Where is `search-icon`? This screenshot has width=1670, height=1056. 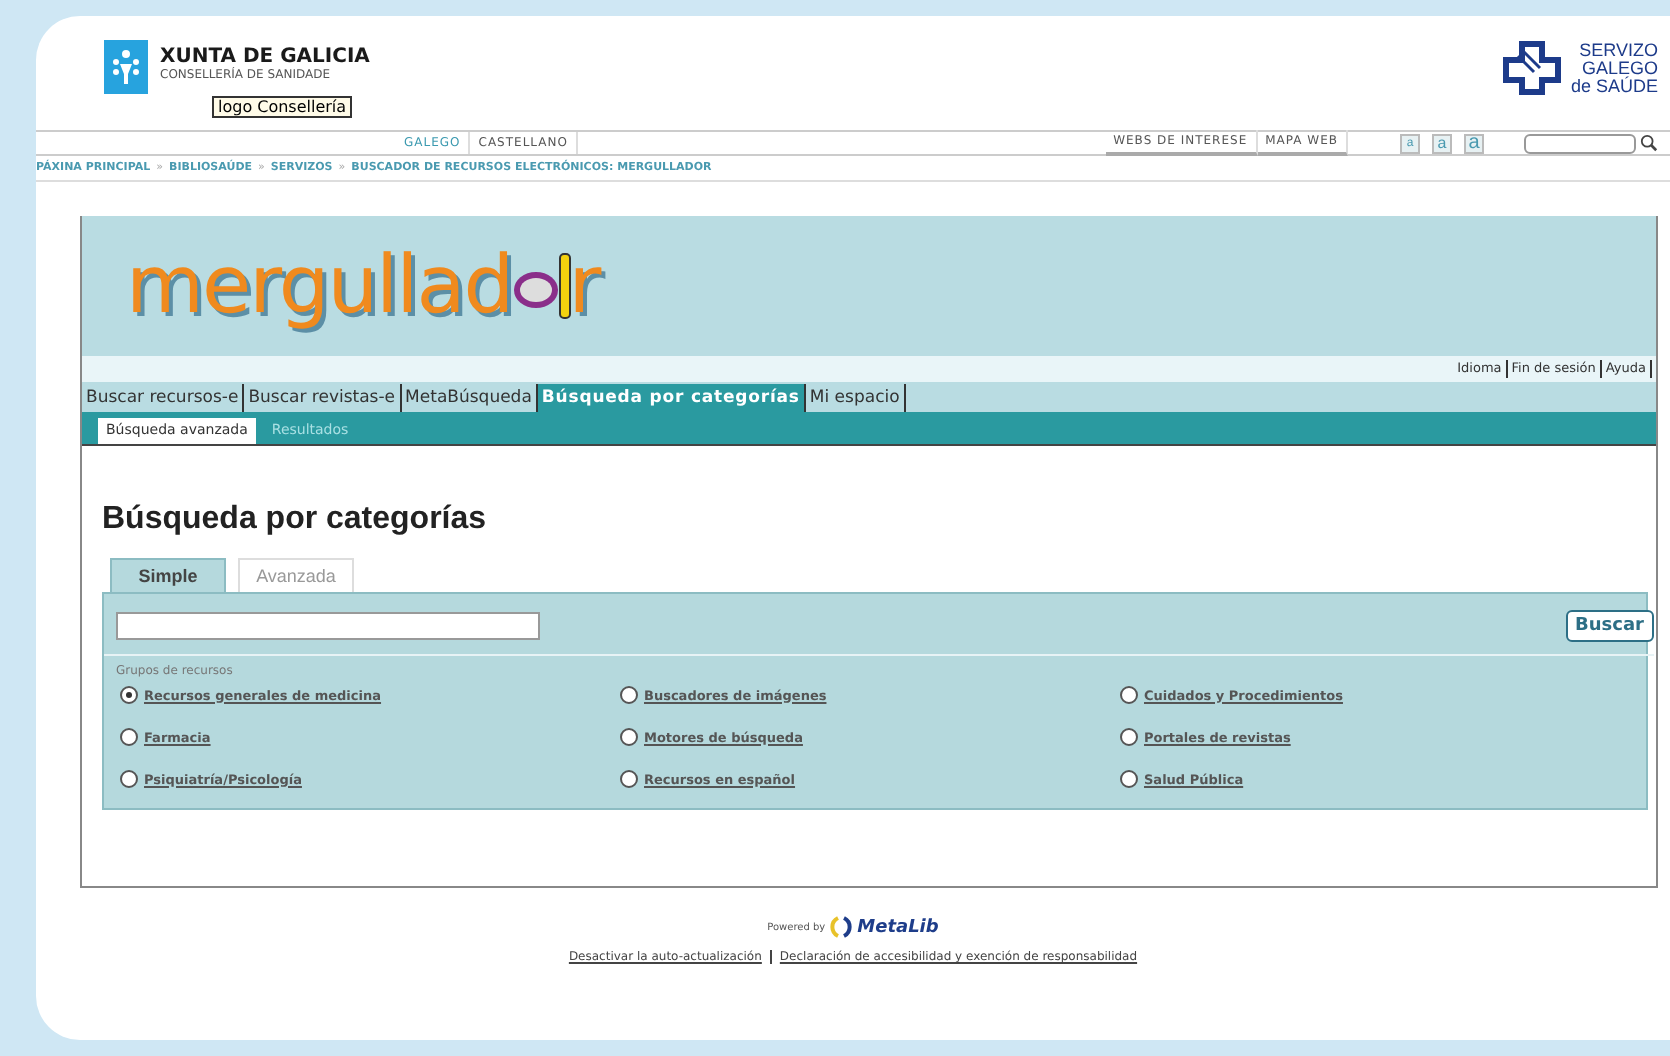
search-icon is located at coordinates (1649, 143).